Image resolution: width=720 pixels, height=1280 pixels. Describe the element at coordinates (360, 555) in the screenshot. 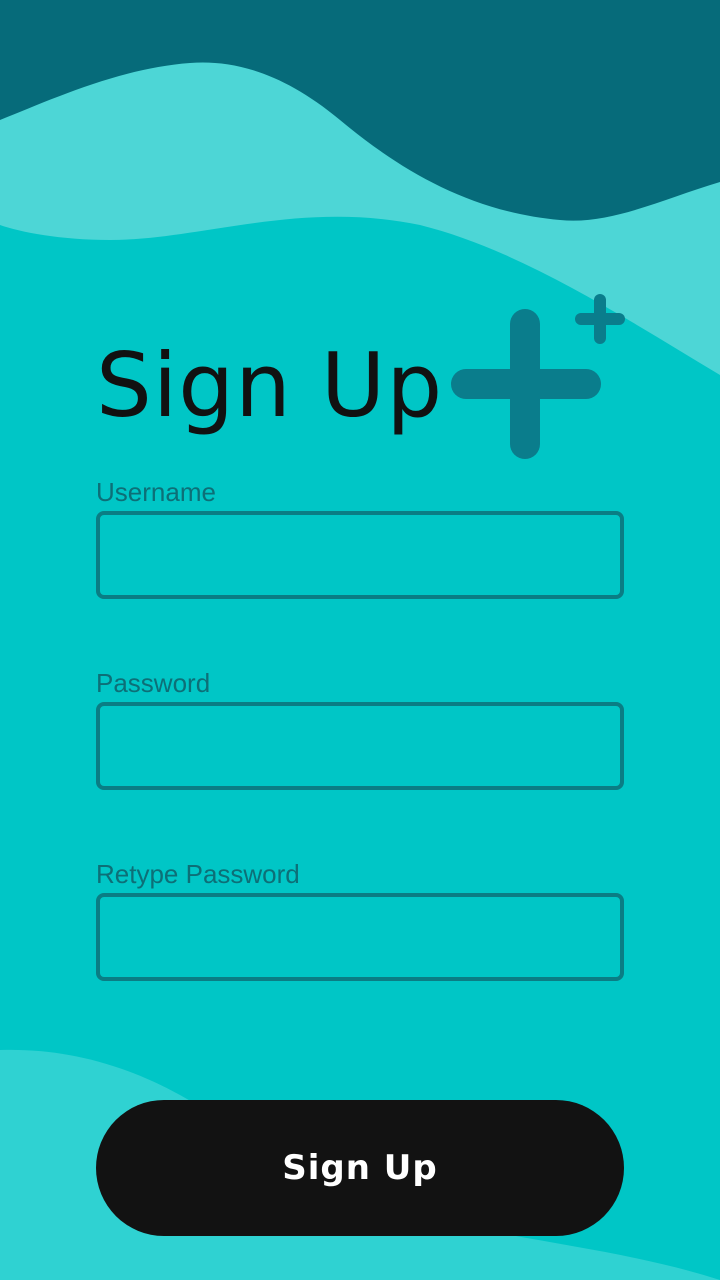

I see `username-input` at that location.